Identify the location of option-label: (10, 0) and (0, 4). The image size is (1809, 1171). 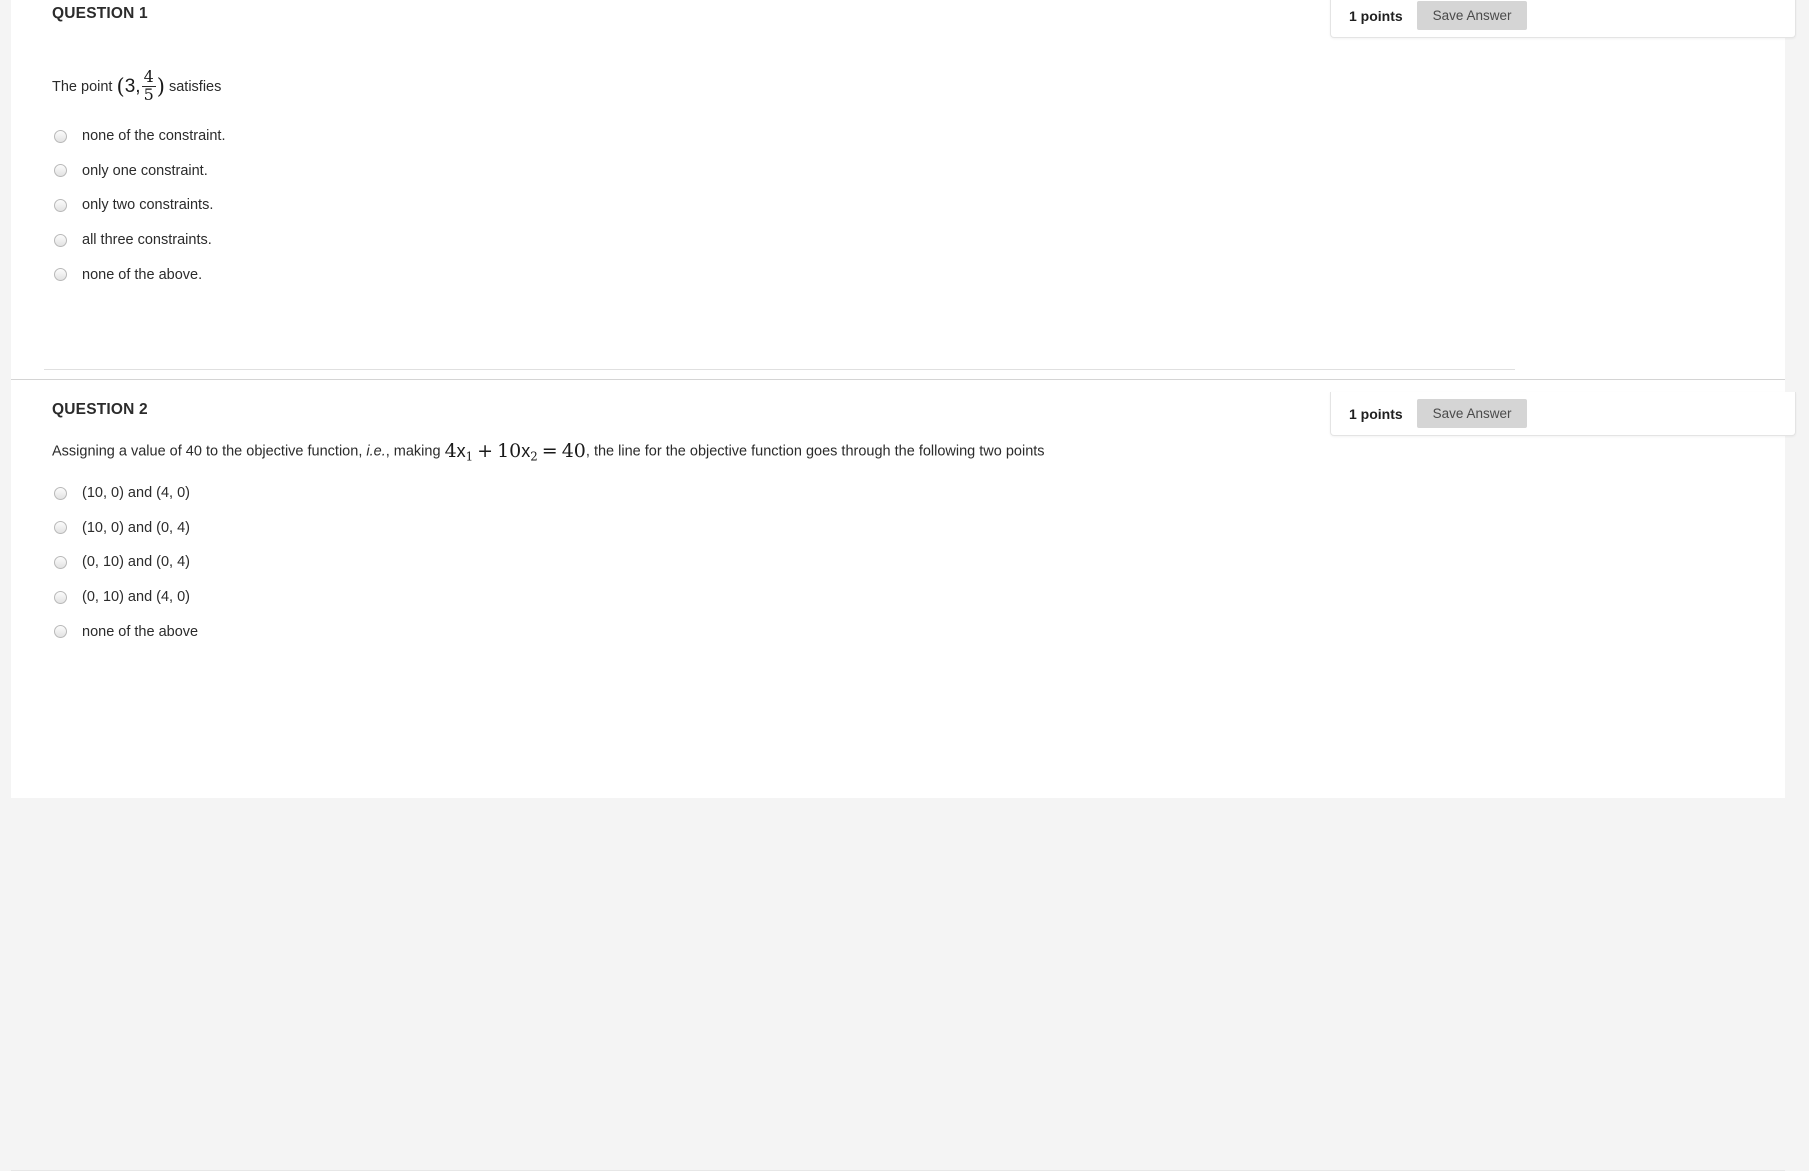
(136, 528).